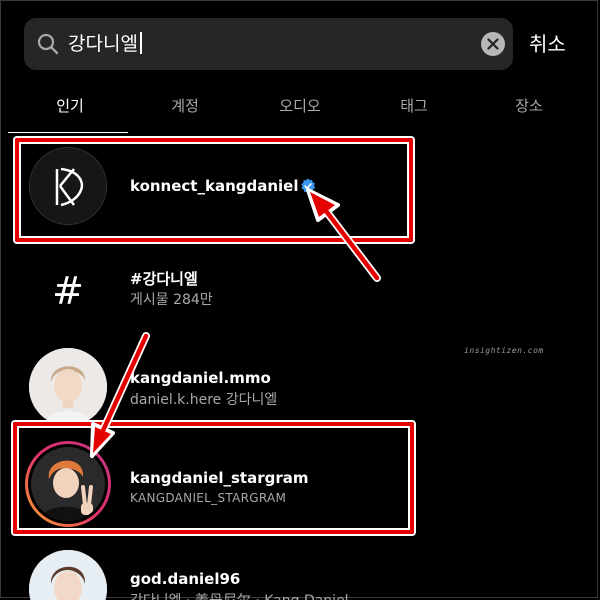 Image resolution: width=600 pixels, height=600 pixels. Describe the element at coordinates (529, 108) in the screenshot. I see `tab-places: 장소` at that location.